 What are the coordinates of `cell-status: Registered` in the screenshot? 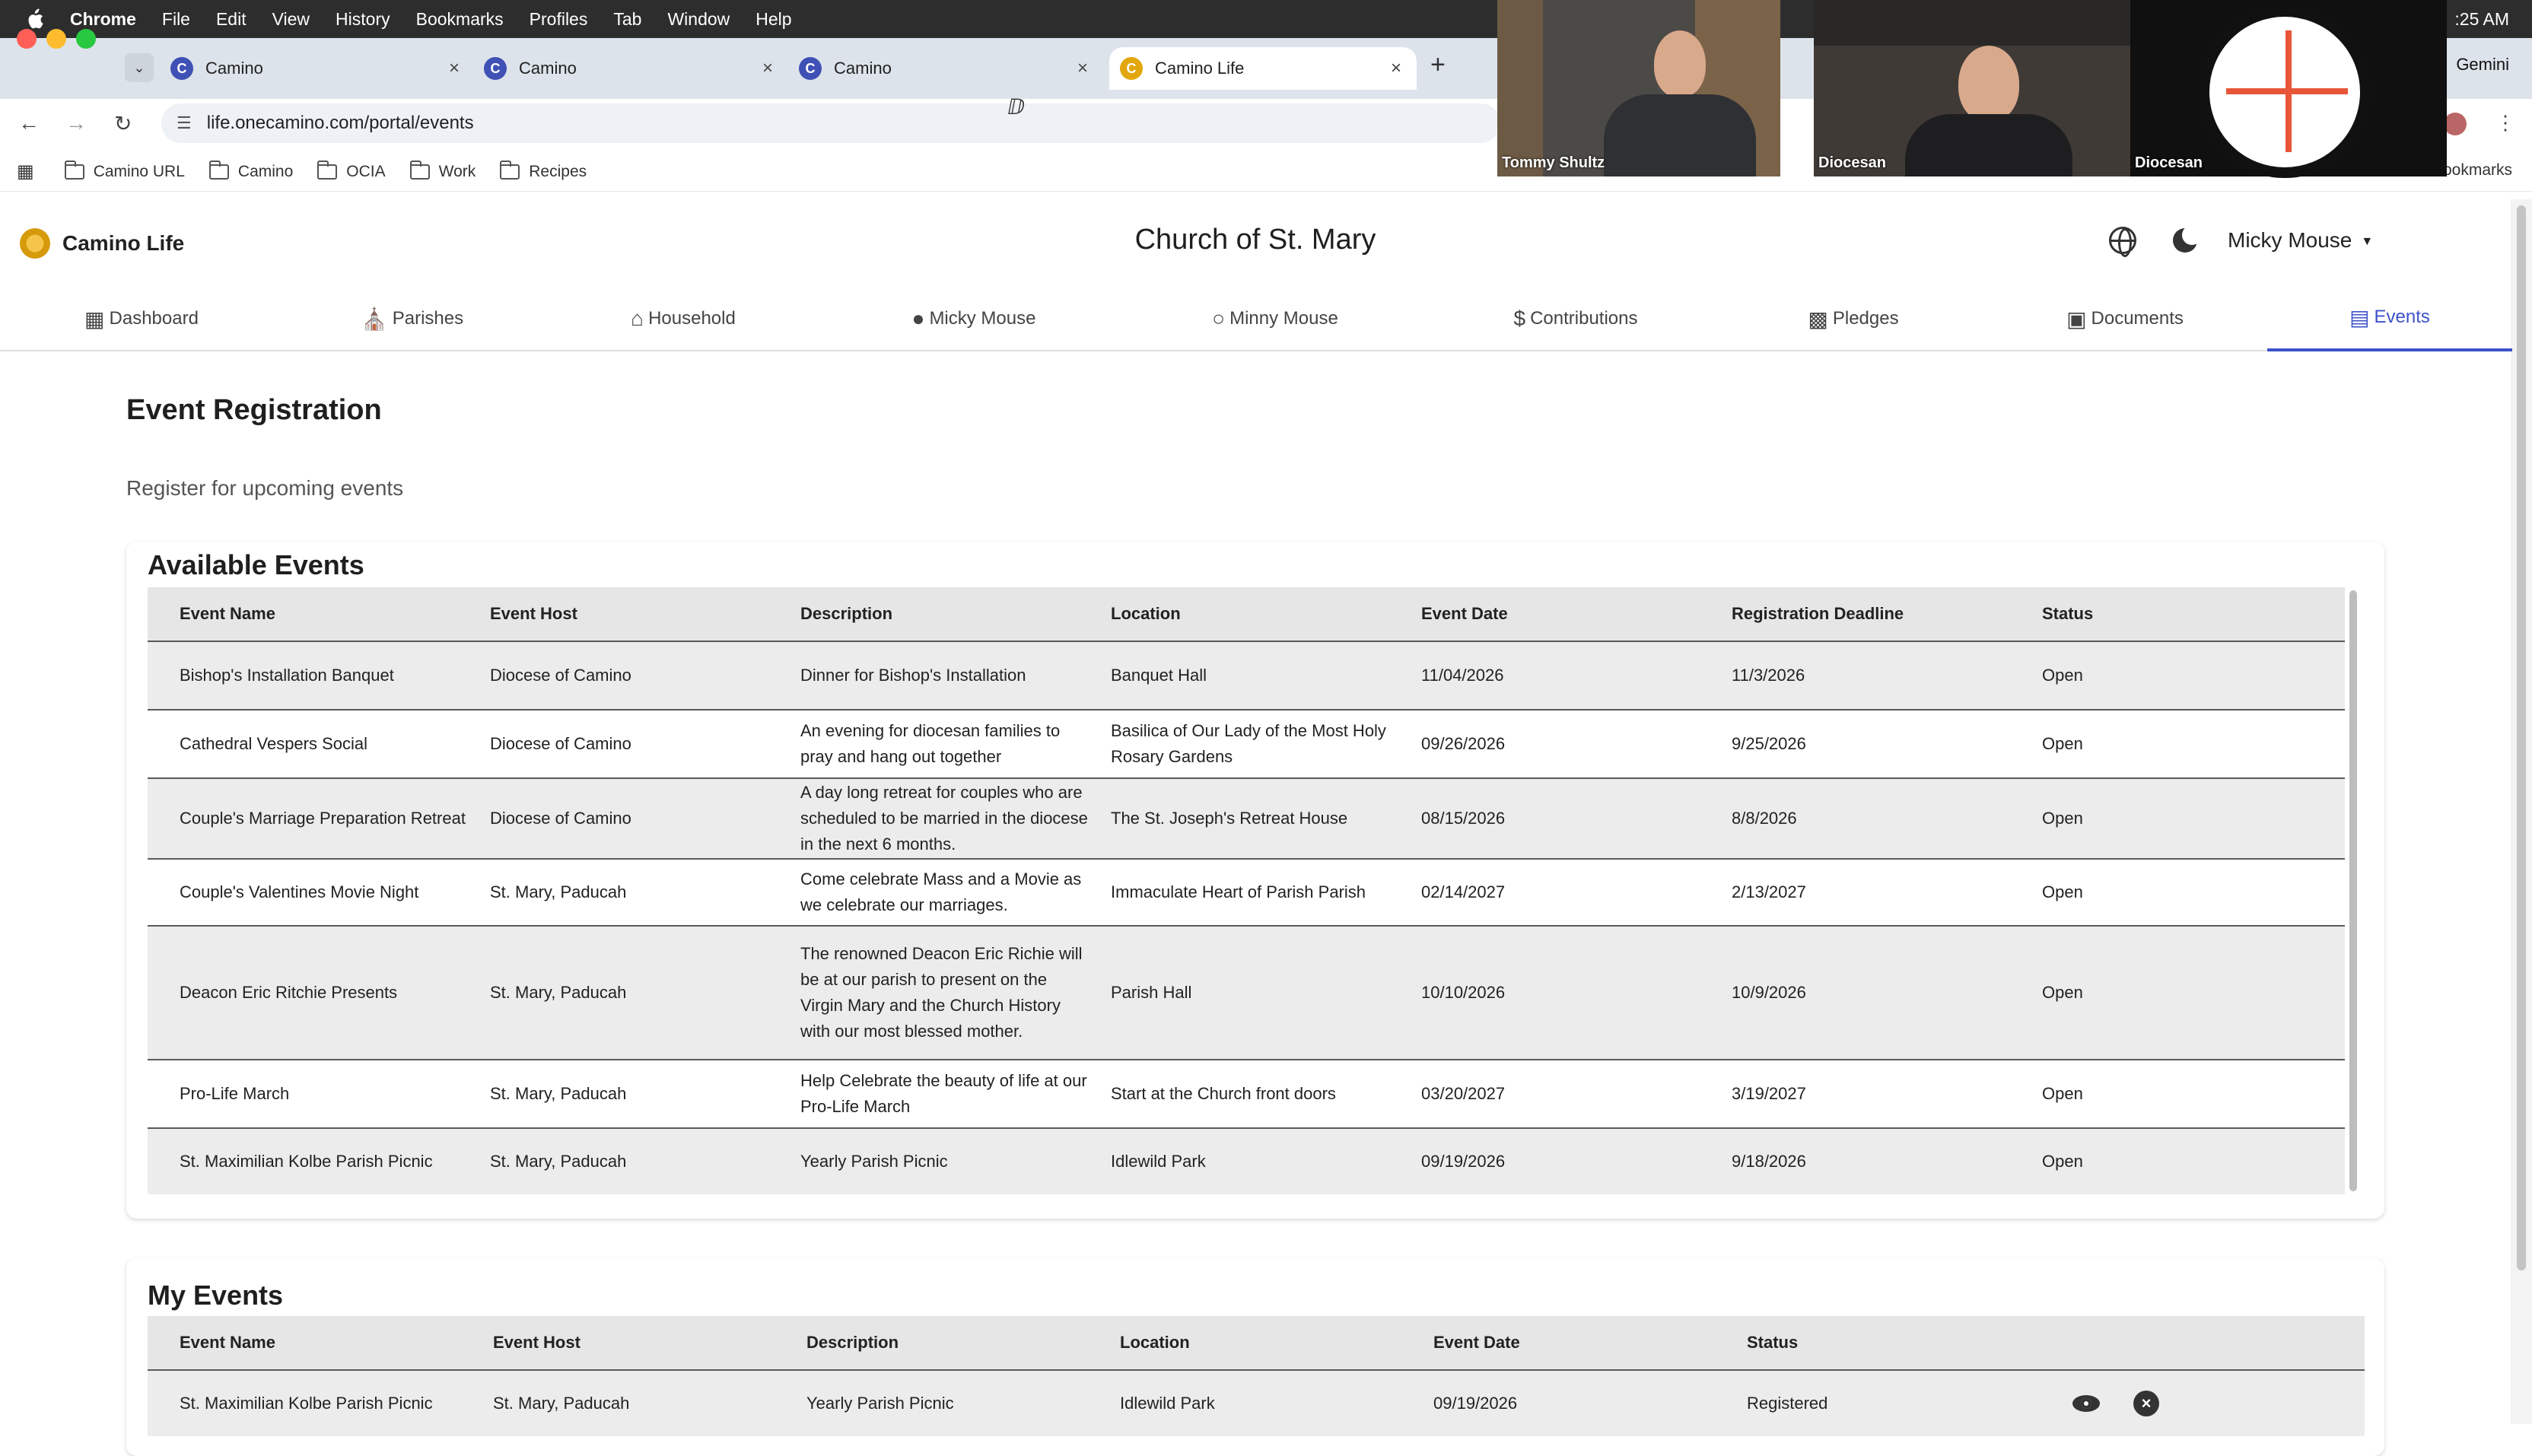 It's located at (1788, 1403).